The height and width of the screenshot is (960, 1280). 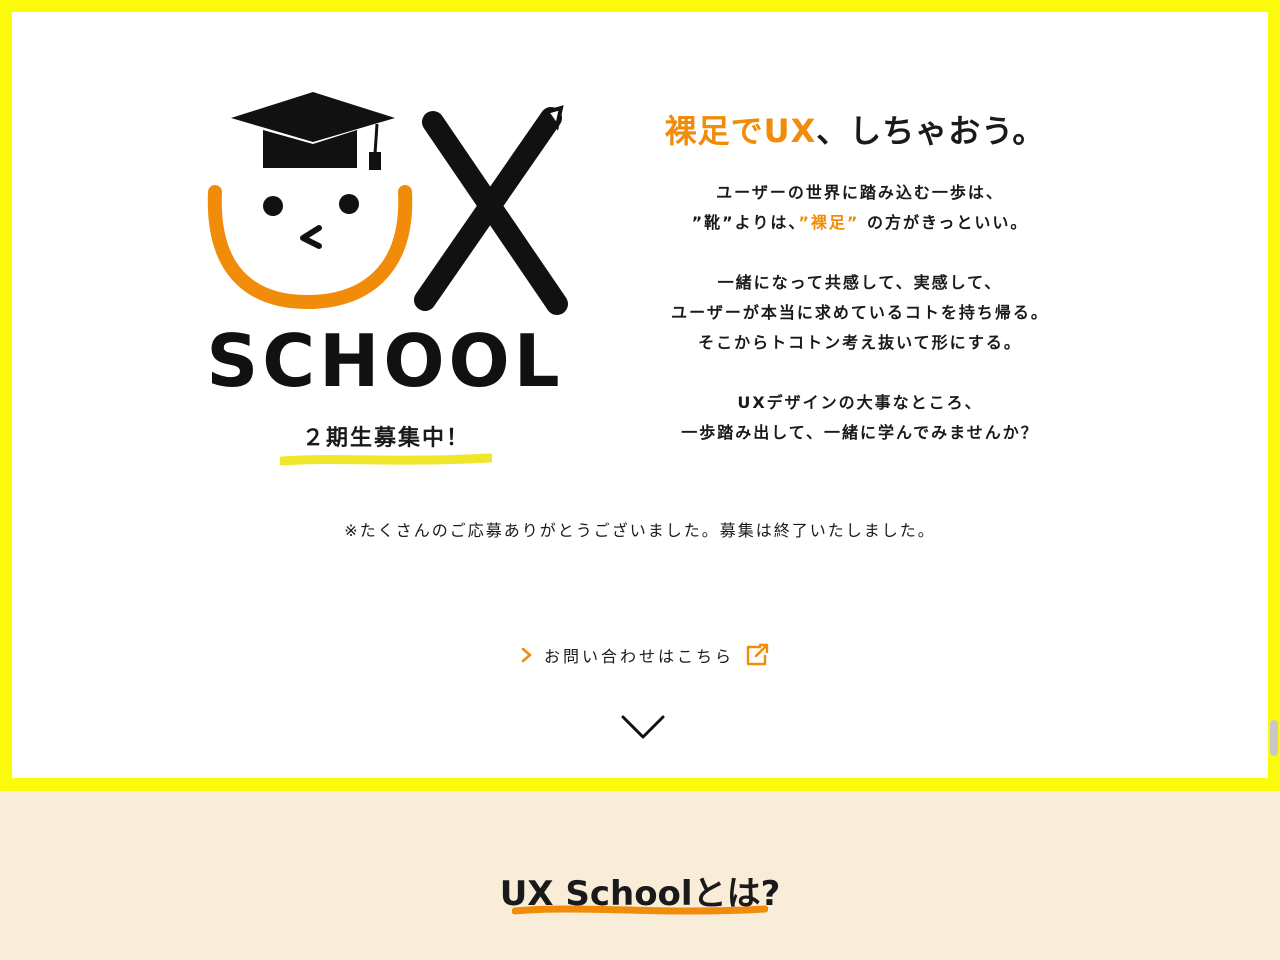 What do you see at coordinates (311, 237) in the screenshot?
I see `face-nose` at bounding box center [311, 237].